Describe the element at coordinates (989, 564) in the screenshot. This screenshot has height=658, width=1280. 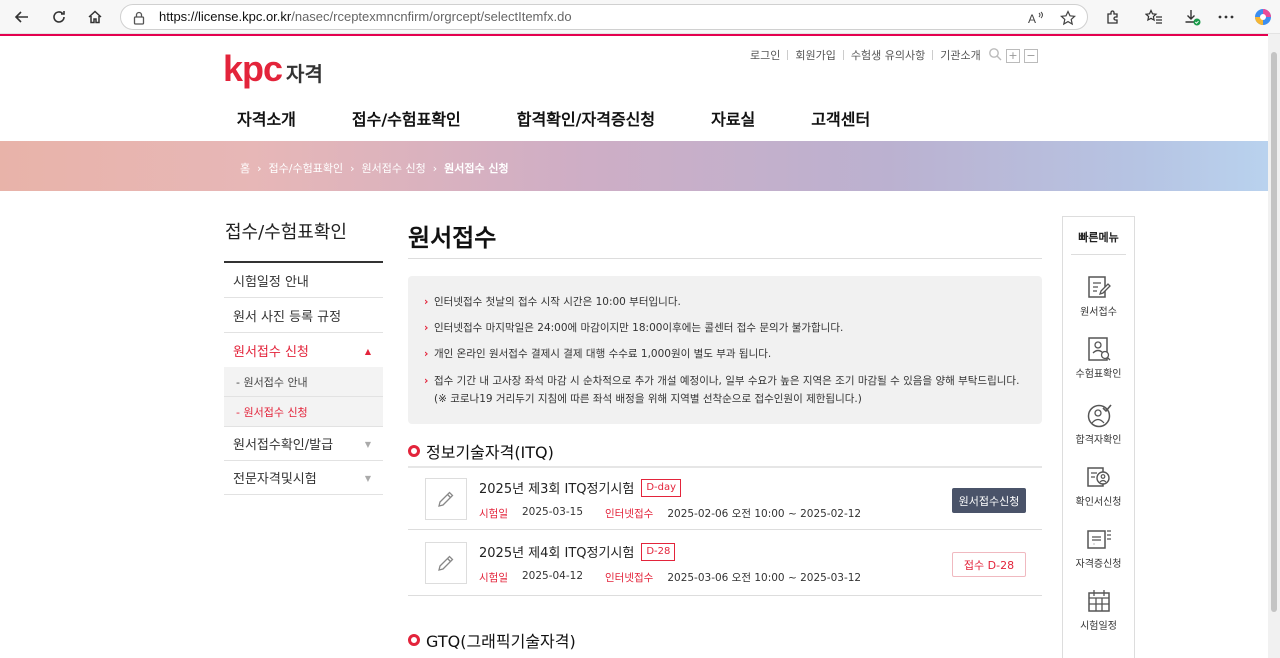
I see `reception-dday-button: 접수 D-28` at that location.